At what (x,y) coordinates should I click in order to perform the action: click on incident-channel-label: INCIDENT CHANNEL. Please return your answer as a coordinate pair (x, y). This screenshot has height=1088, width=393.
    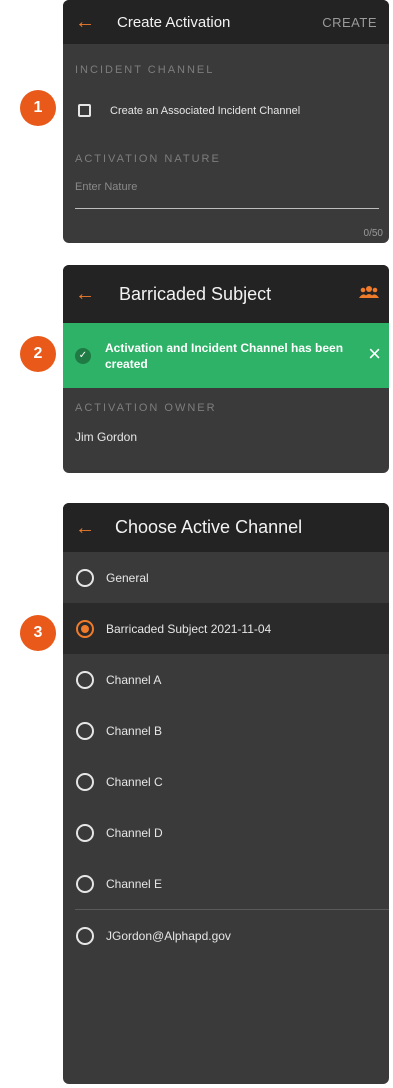
    Looking at the image, I should click on (145, 70).